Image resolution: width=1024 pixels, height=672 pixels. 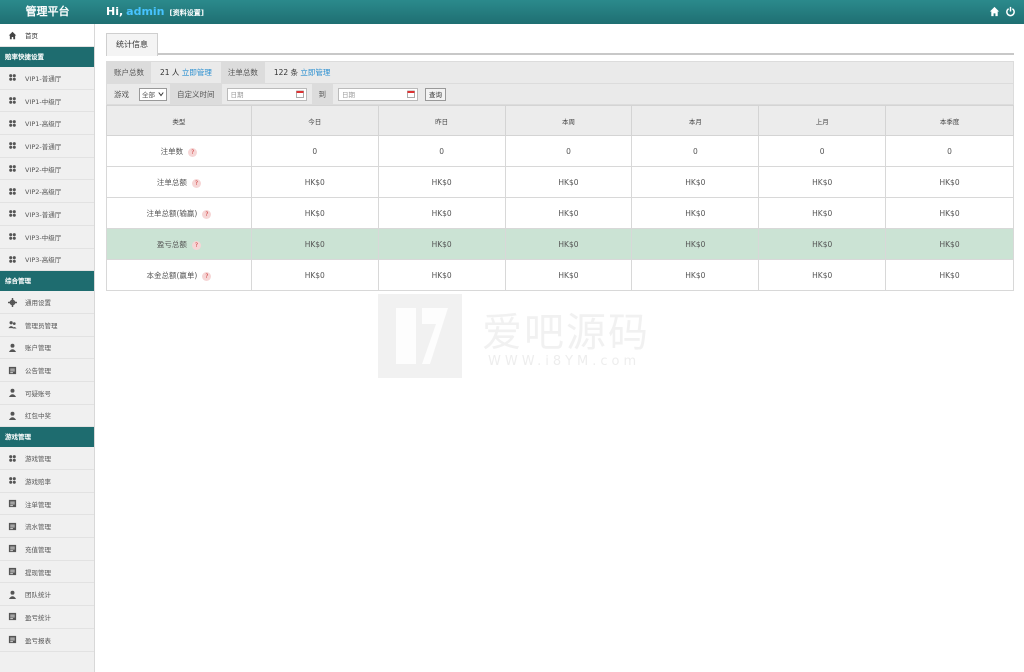 What do you see at coordinates (47, 169) in the screenshot?
I see `sidebar-item: VIP2-中级厅` at bounding box center [47, 169].